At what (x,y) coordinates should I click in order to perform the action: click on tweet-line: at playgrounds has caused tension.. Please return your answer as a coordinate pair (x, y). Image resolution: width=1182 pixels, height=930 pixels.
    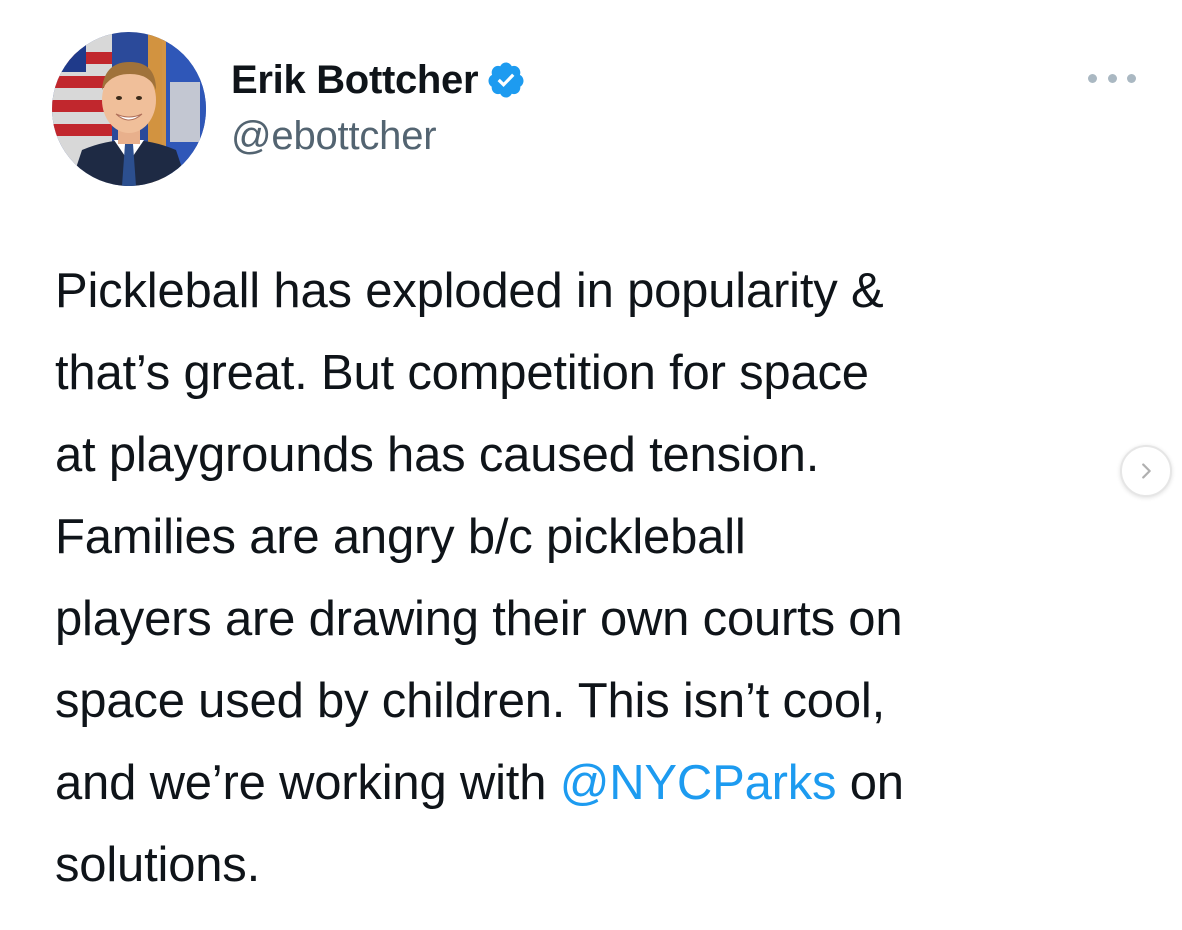
    Looking at the image, I should click on (437, 455).